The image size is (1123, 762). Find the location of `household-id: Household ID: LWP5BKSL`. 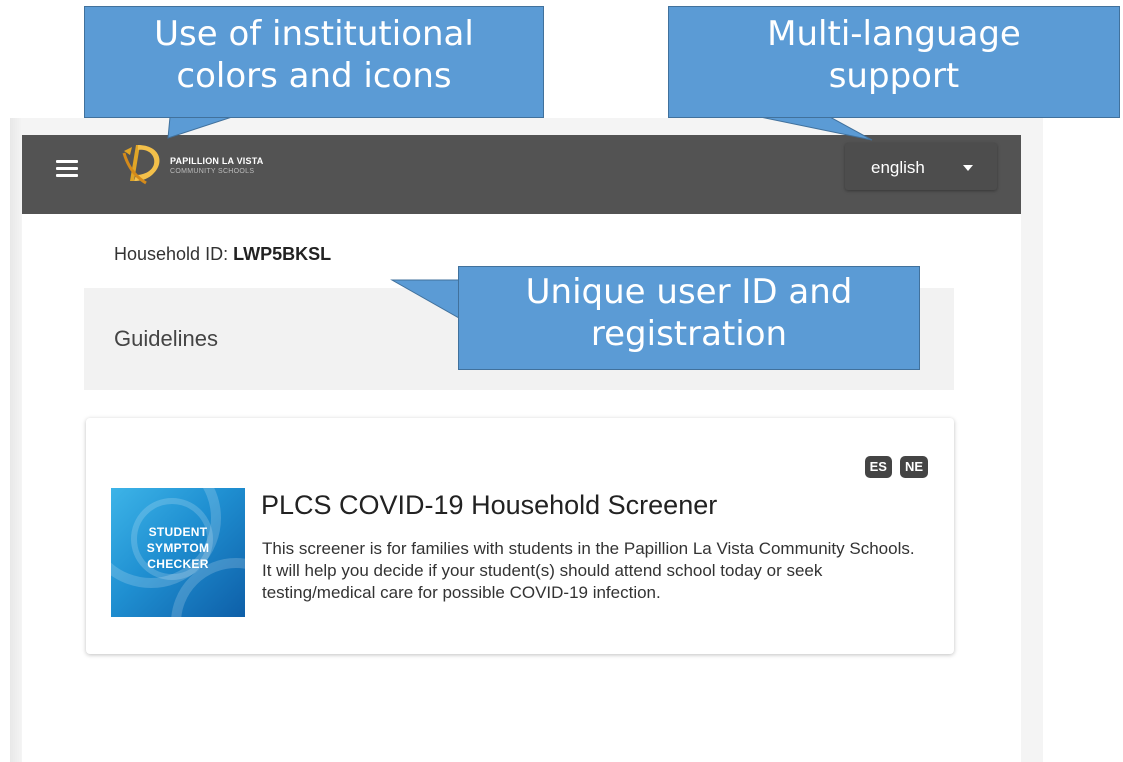

household-id: Household ID: LWP5BKSL is located at coordinates (222, 254).